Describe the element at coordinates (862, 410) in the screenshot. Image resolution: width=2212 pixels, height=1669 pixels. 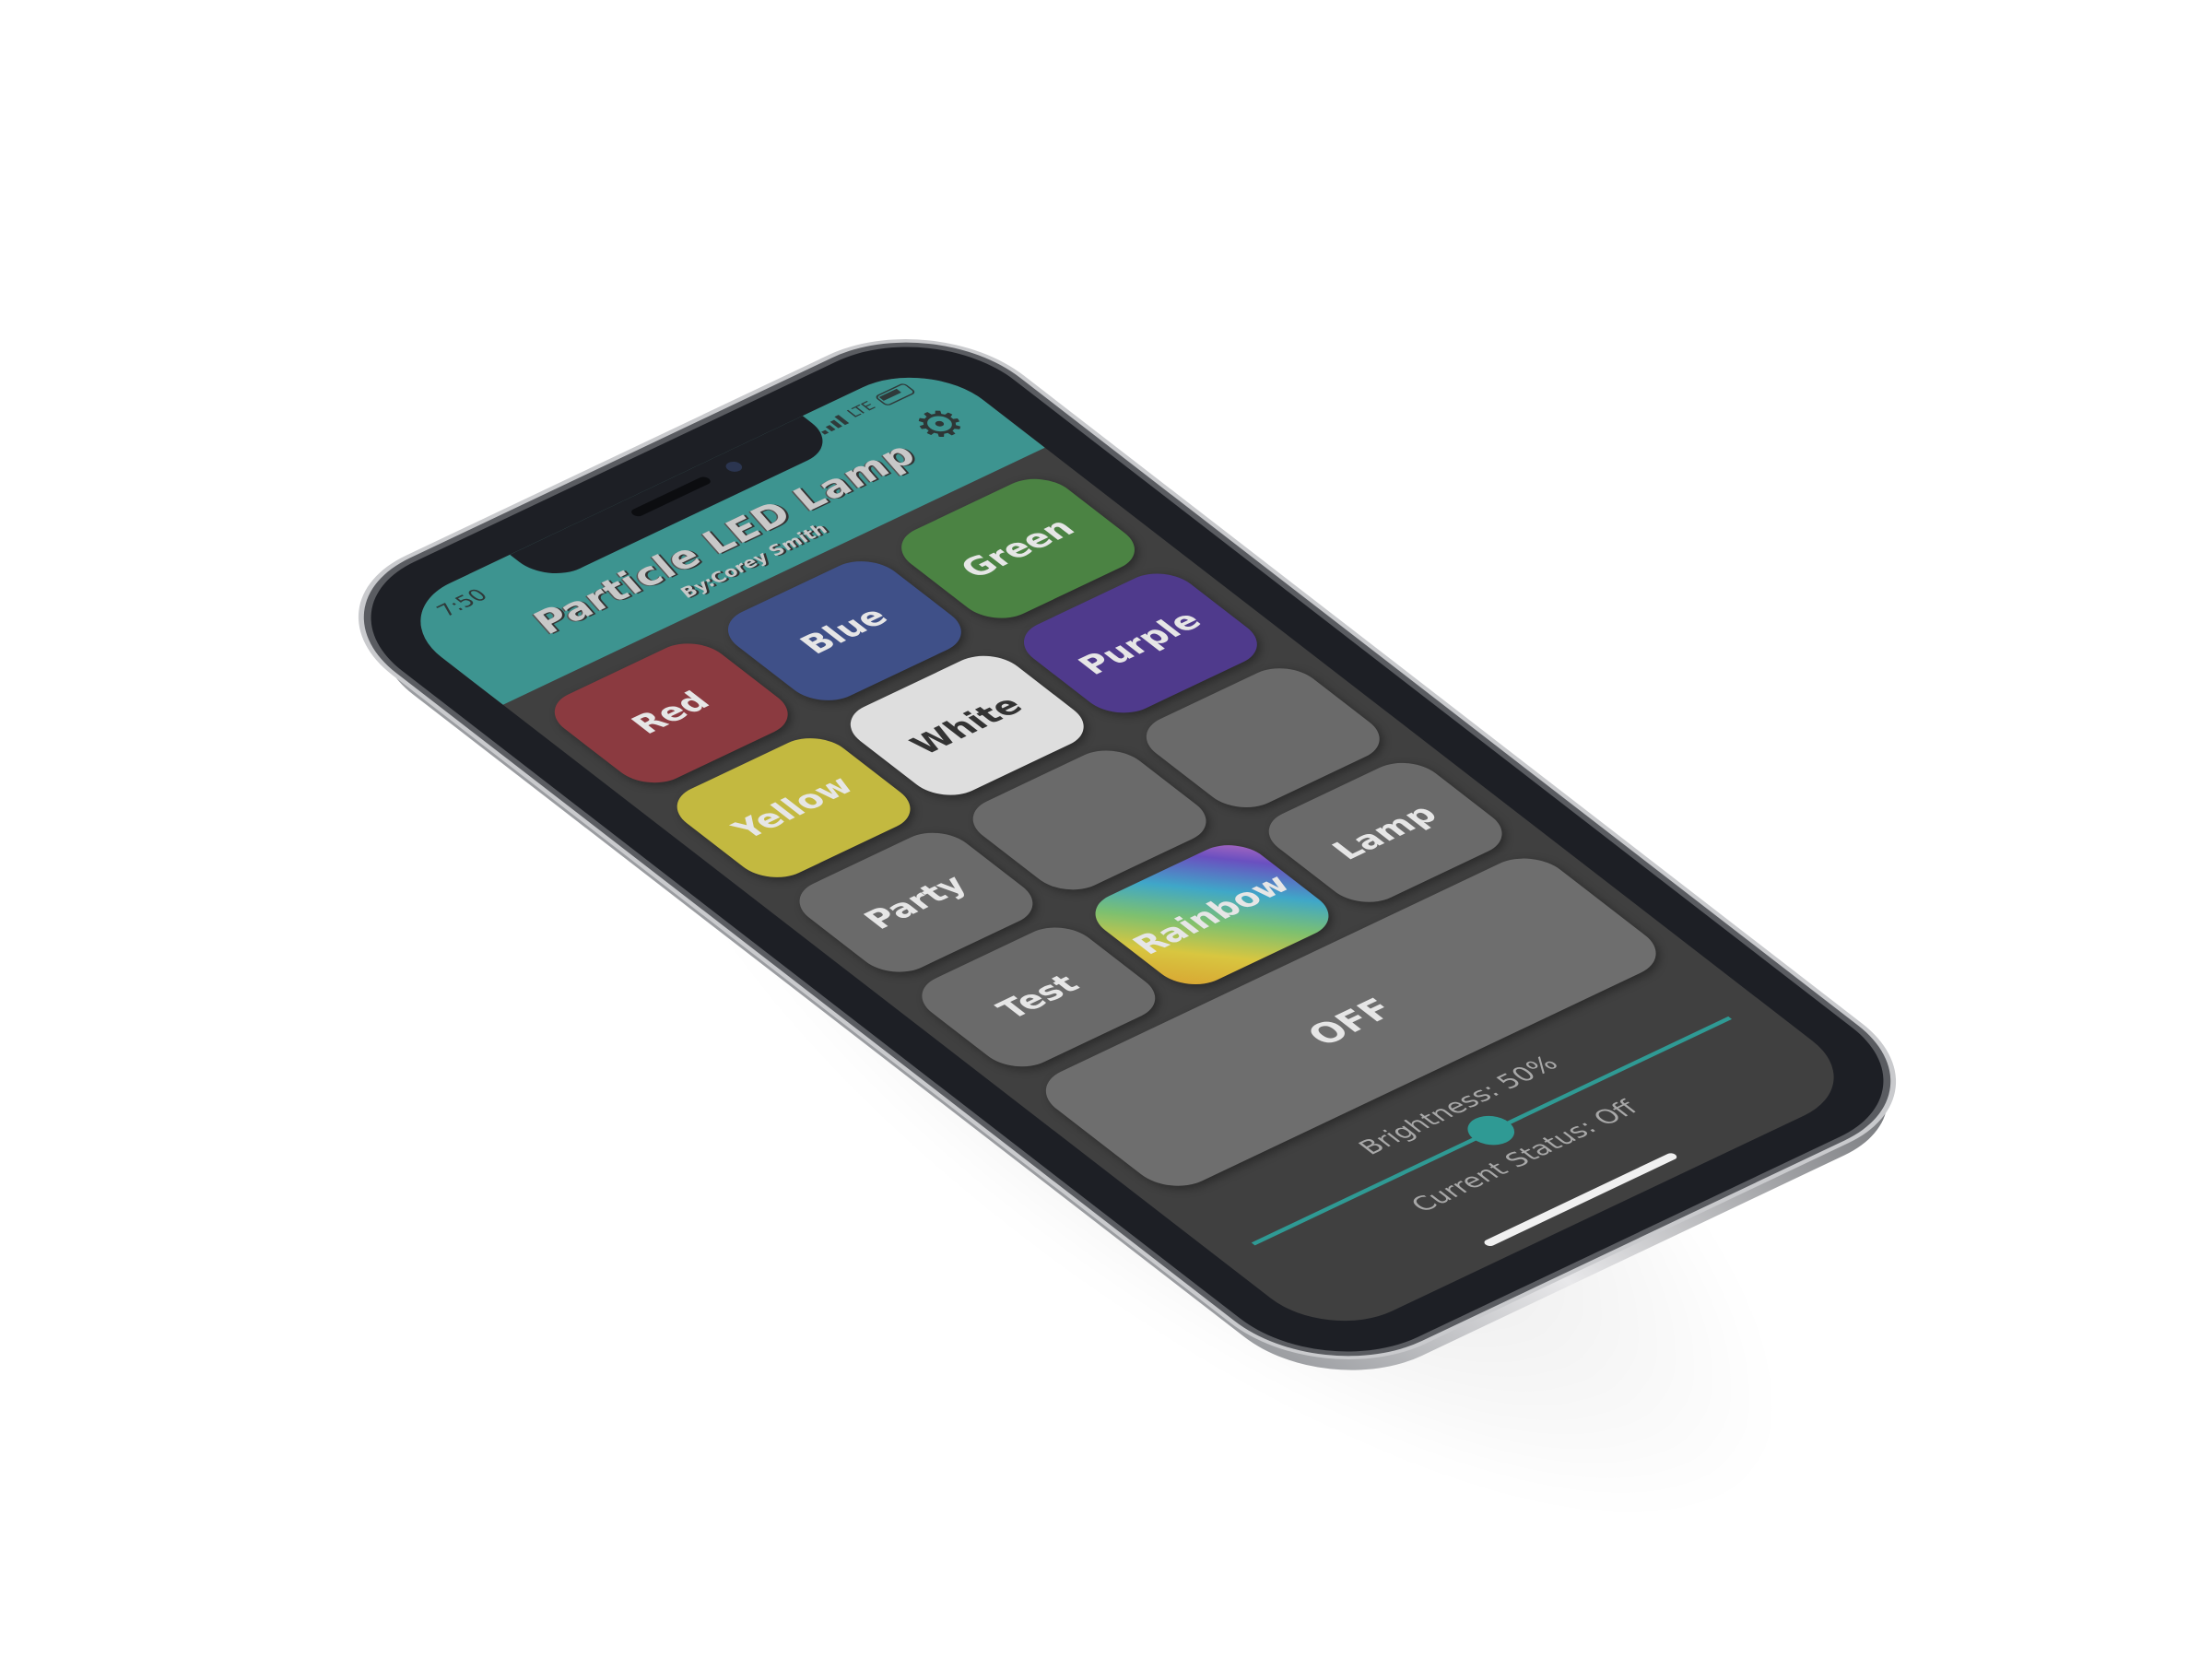
I see `network-label: LTE` at that location.